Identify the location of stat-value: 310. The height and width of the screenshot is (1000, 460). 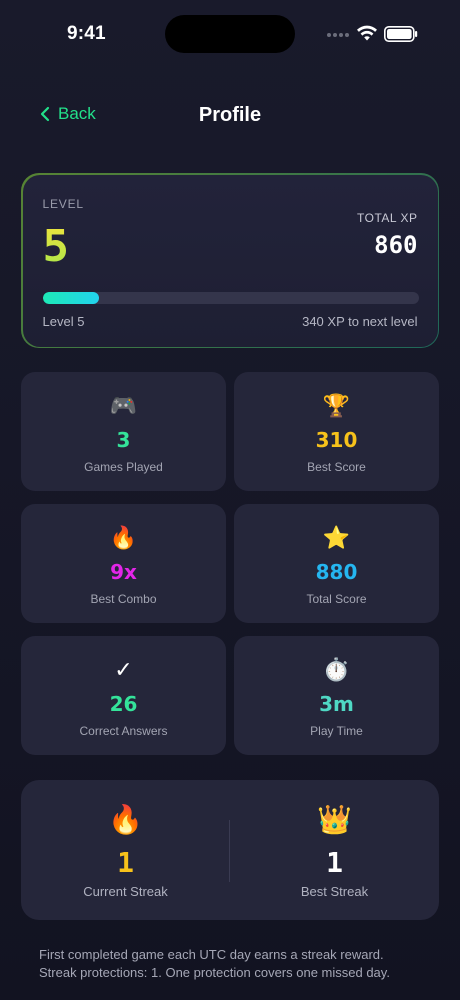
(336, 440).